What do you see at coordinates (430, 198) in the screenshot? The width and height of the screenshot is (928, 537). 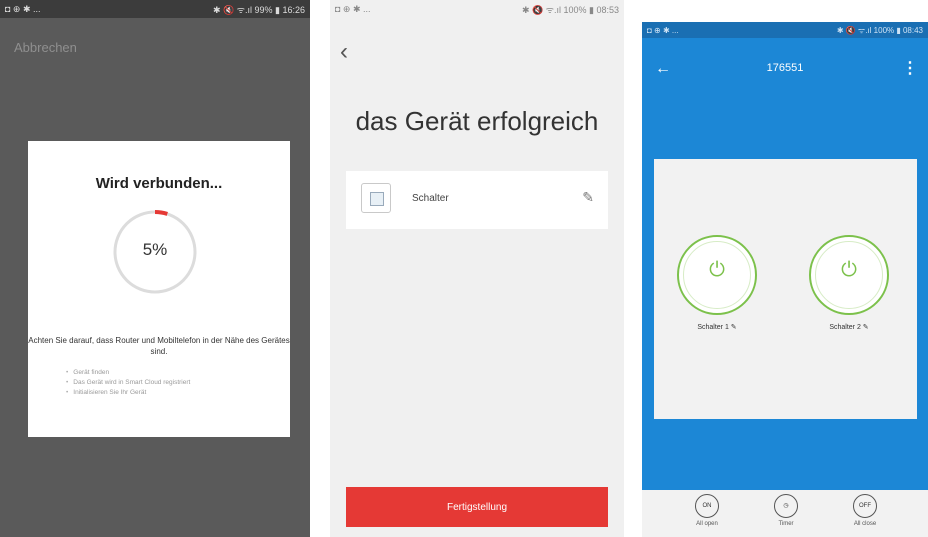 I see `device-name: Schalter` at bounding box center [430, 198].